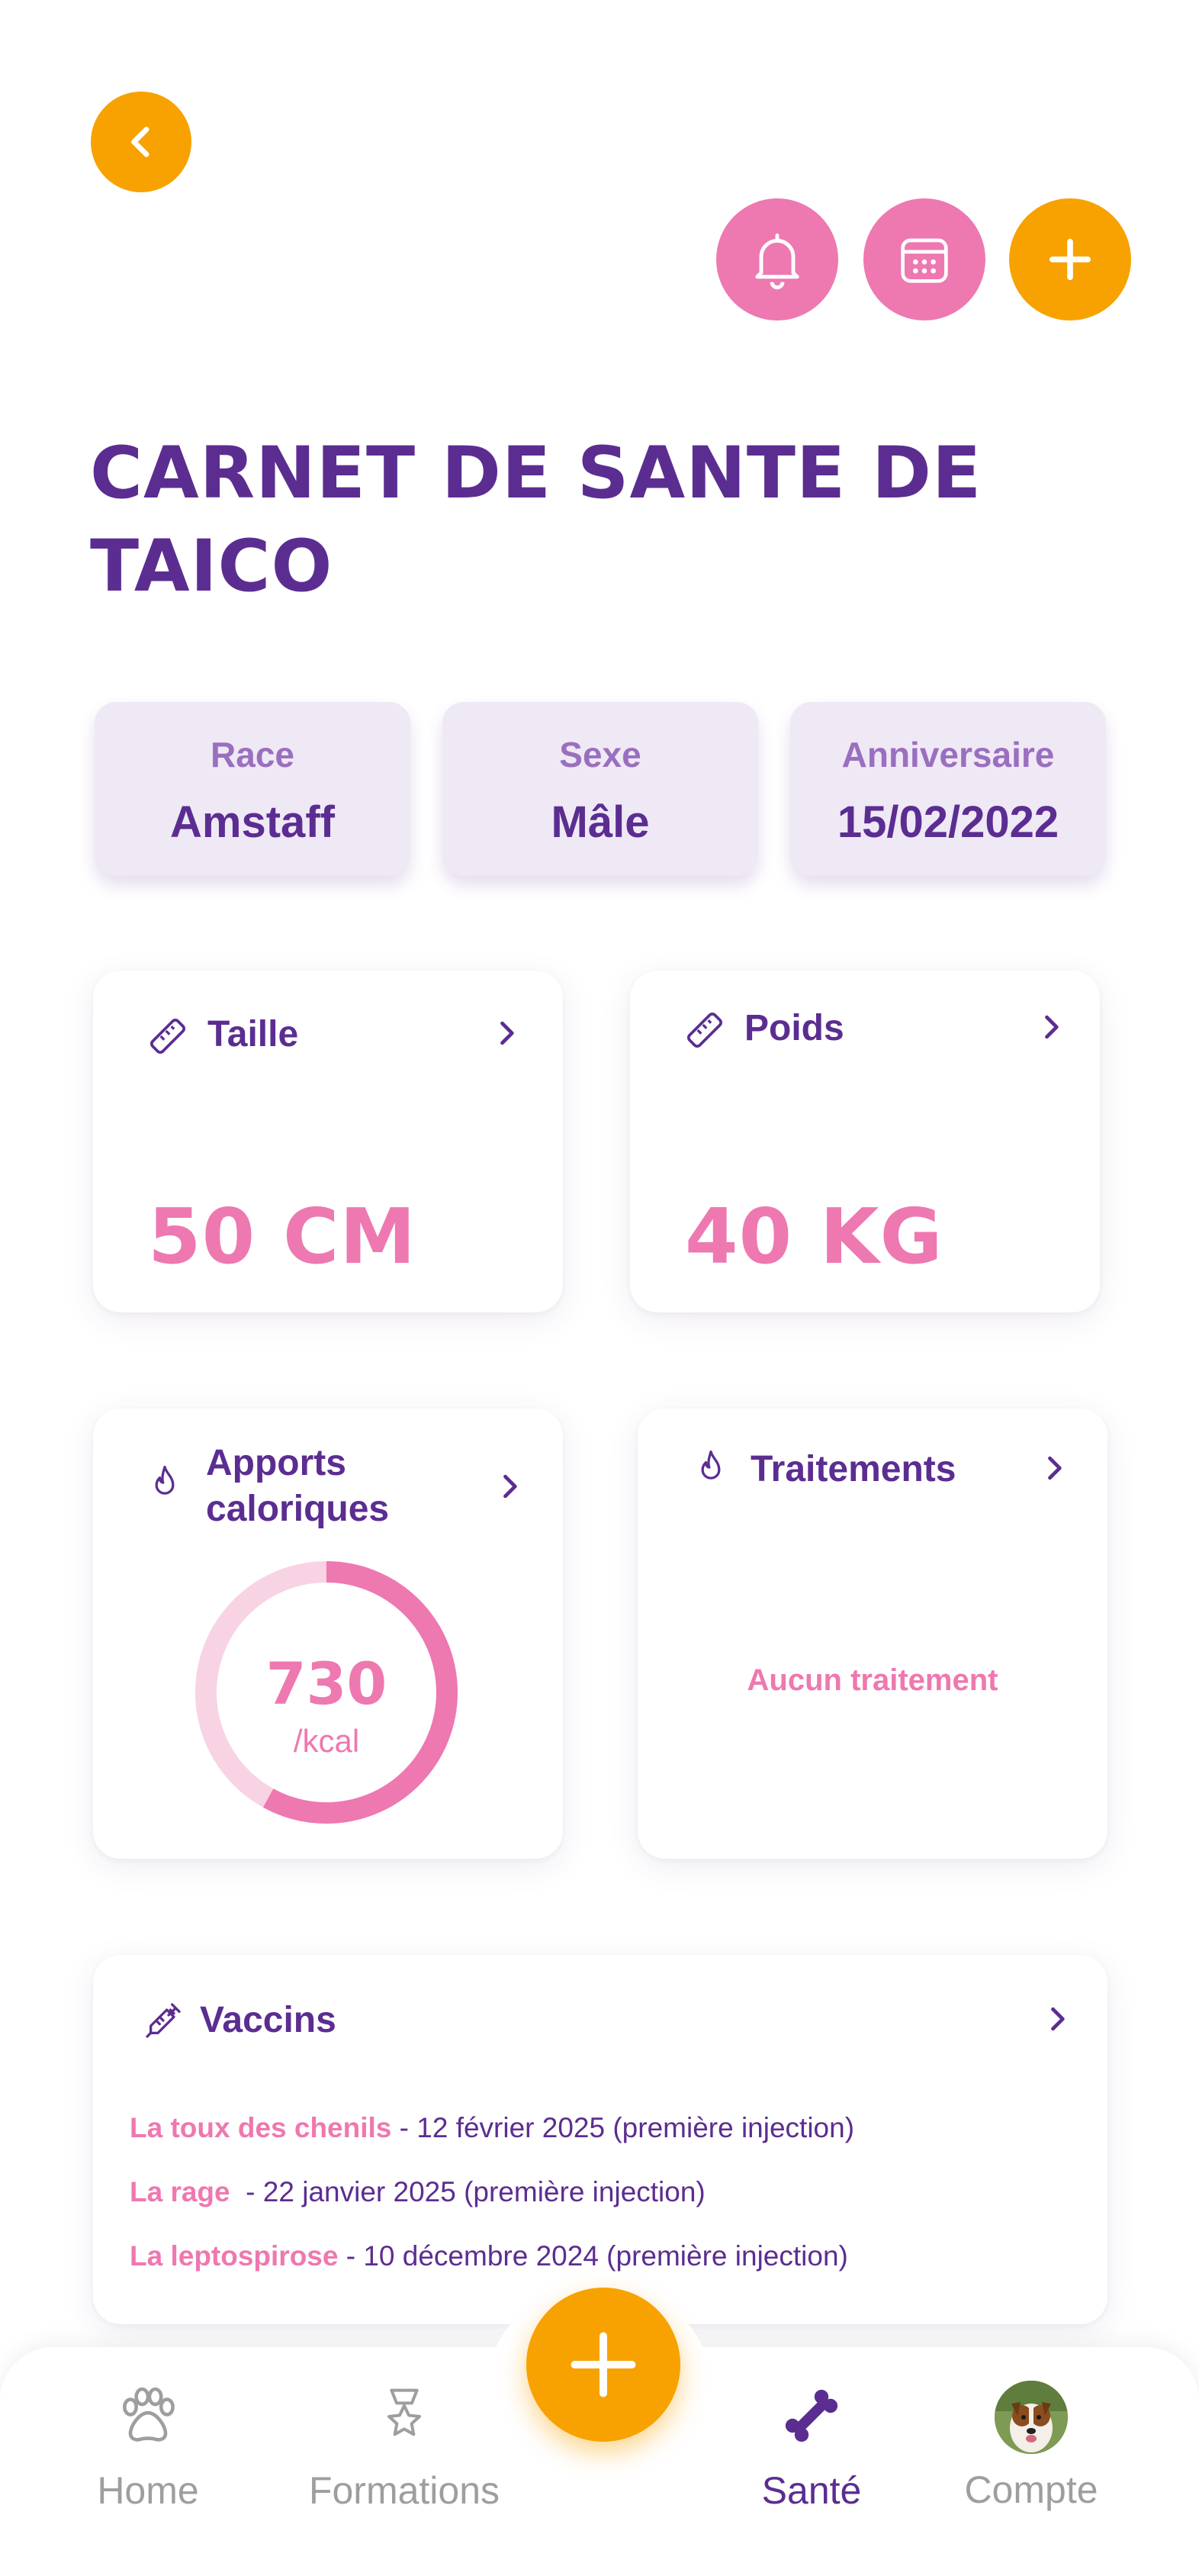 Image resolution: width=1199 pixels, height=2576 pixels. What do you see at coordinates (1031, 2489) in the screenshot?
I see `nav-item-label: Compte` at bounding box center [1031, 2489].